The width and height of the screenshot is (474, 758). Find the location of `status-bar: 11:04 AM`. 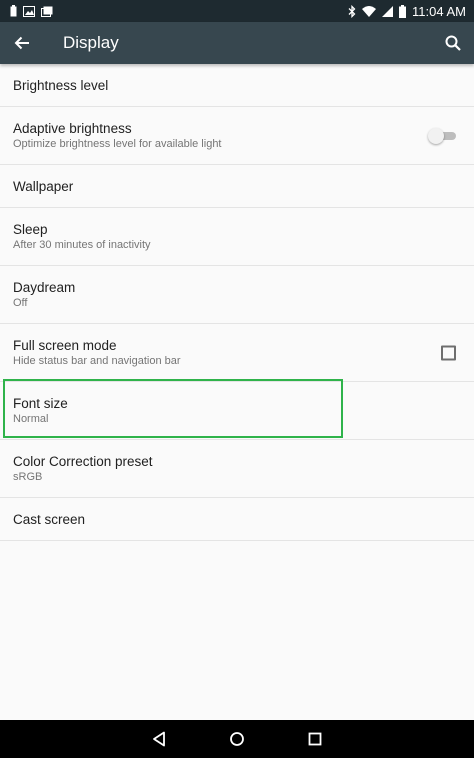

status-bar: 11:04 AM is located at coordinates (237, 11).